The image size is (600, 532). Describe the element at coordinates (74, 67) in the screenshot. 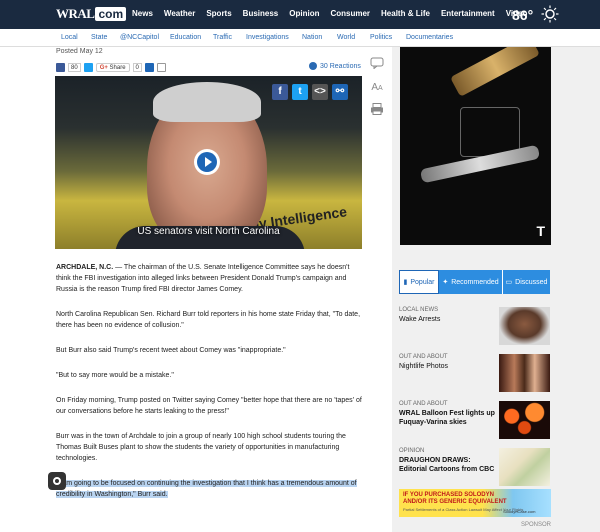

I see `facebook-count: 80` at that location.